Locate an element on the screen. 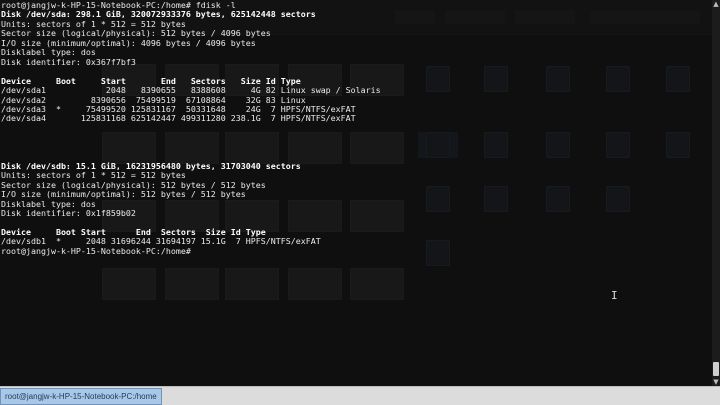  terminal-scrollbar: ▲ ▼ is located at coordinates (716, 193).